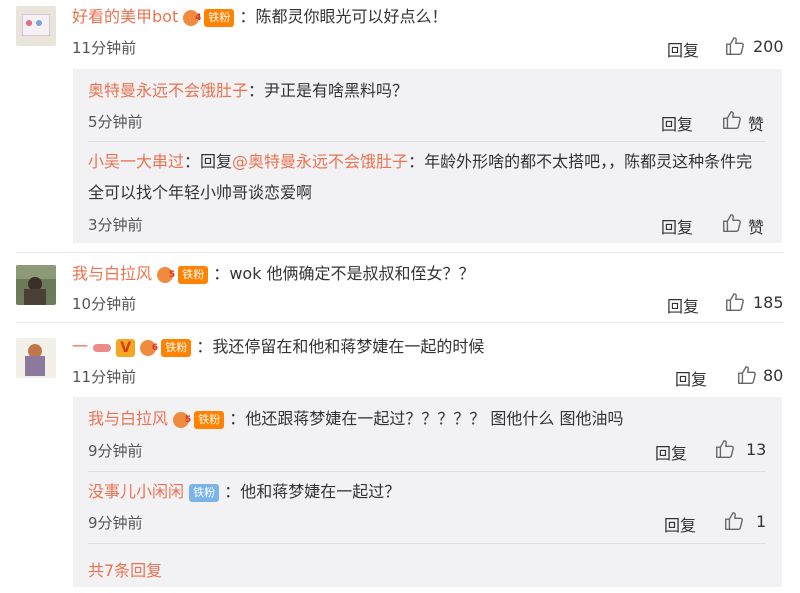  Describe the element at coordinates (102, 347) in the screenshot. I see `redacted-mark` at that location.